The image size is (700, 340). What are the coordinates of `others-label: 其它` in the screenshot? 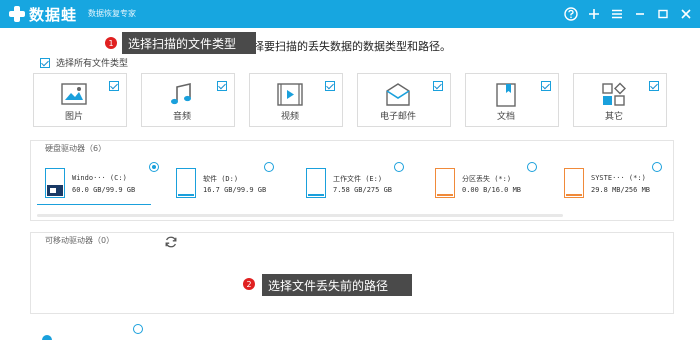 It's located at (613, 117).